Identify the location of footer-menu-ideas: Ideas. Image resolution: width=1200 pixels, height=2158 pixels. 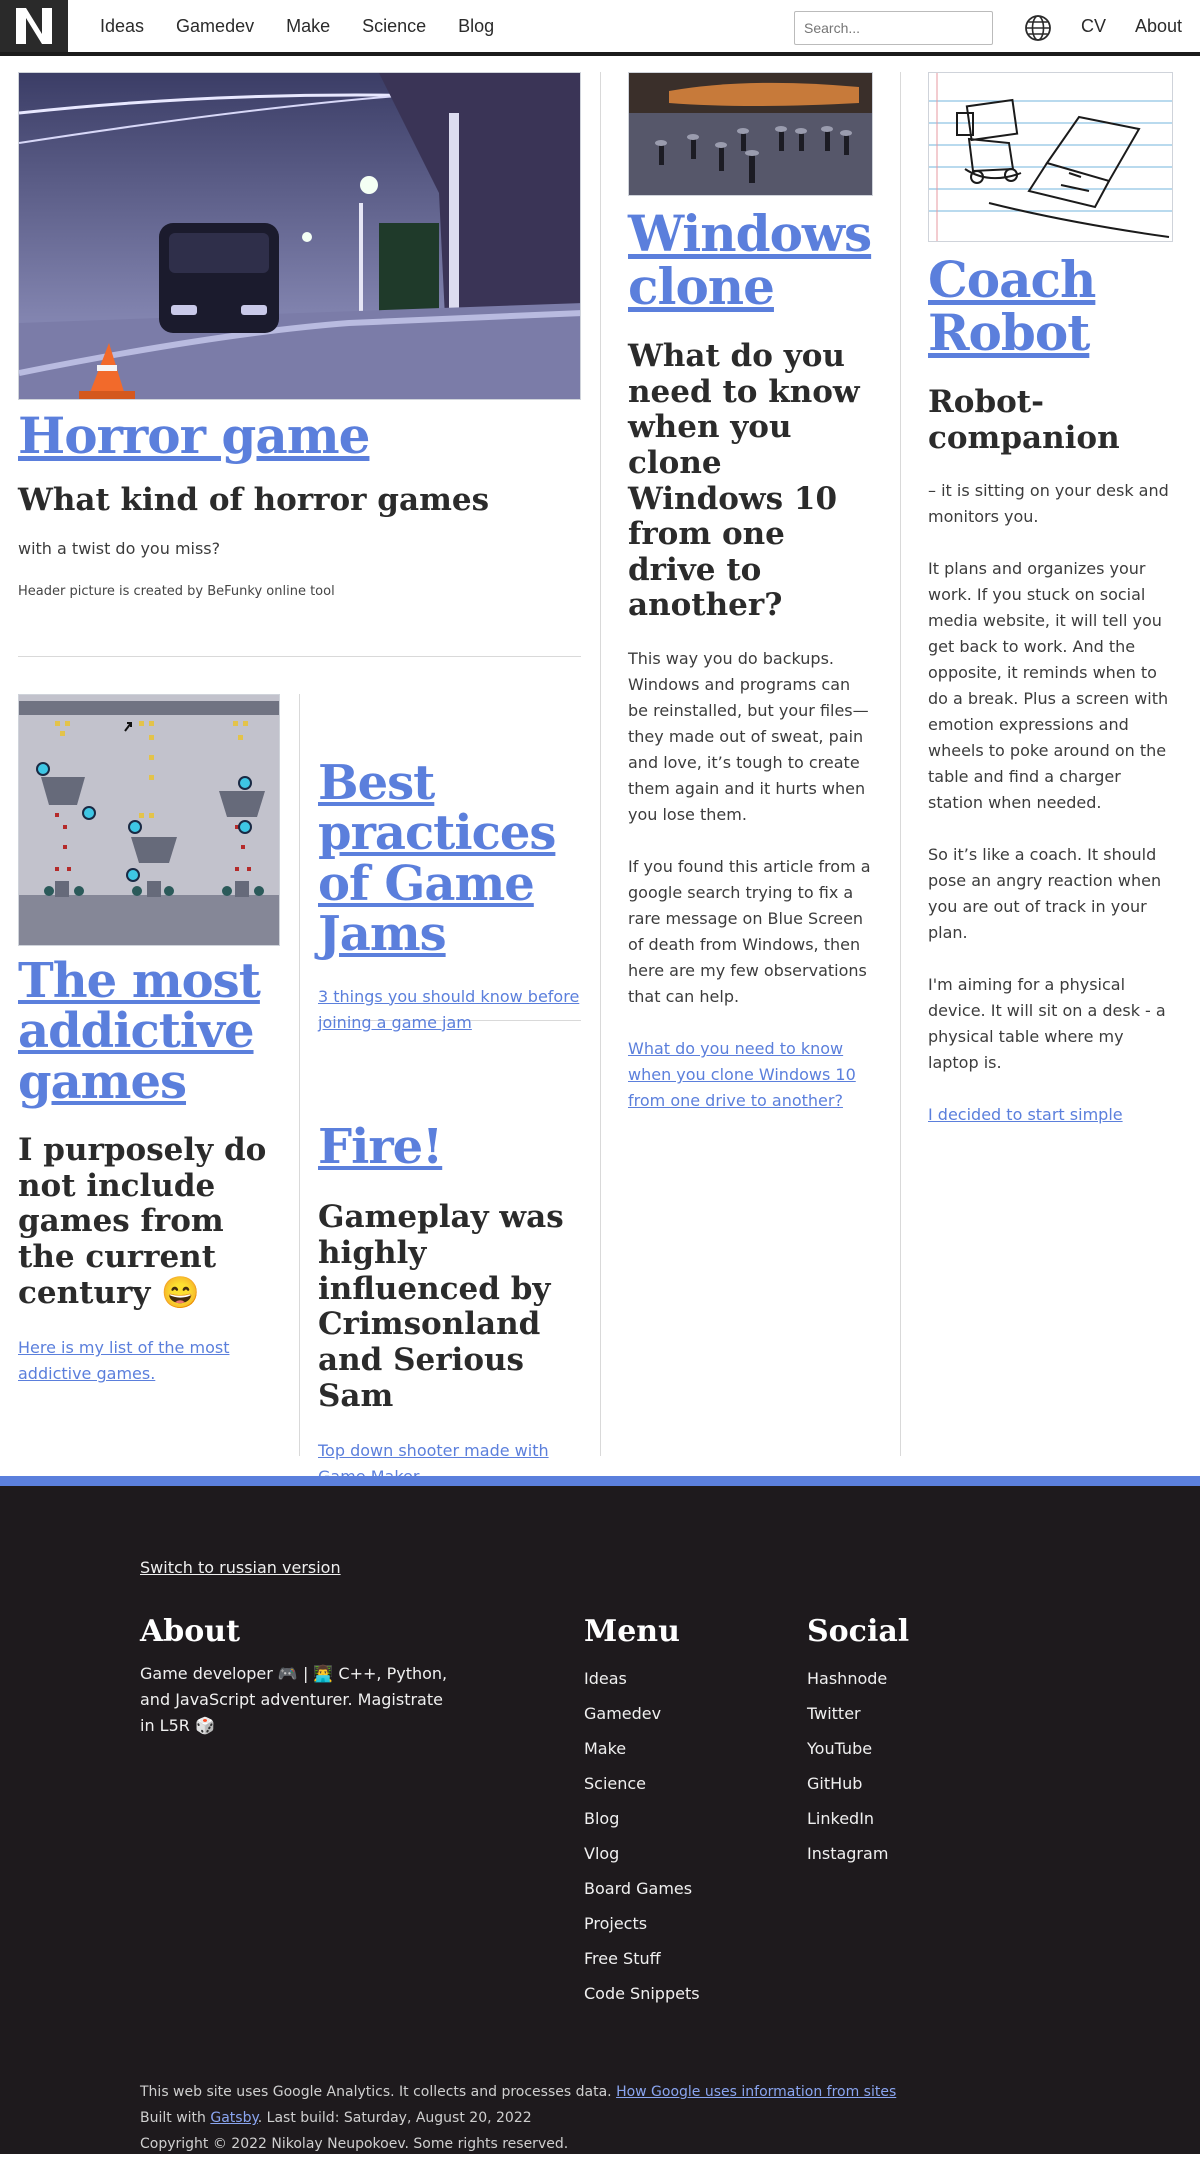
(605, 1678).